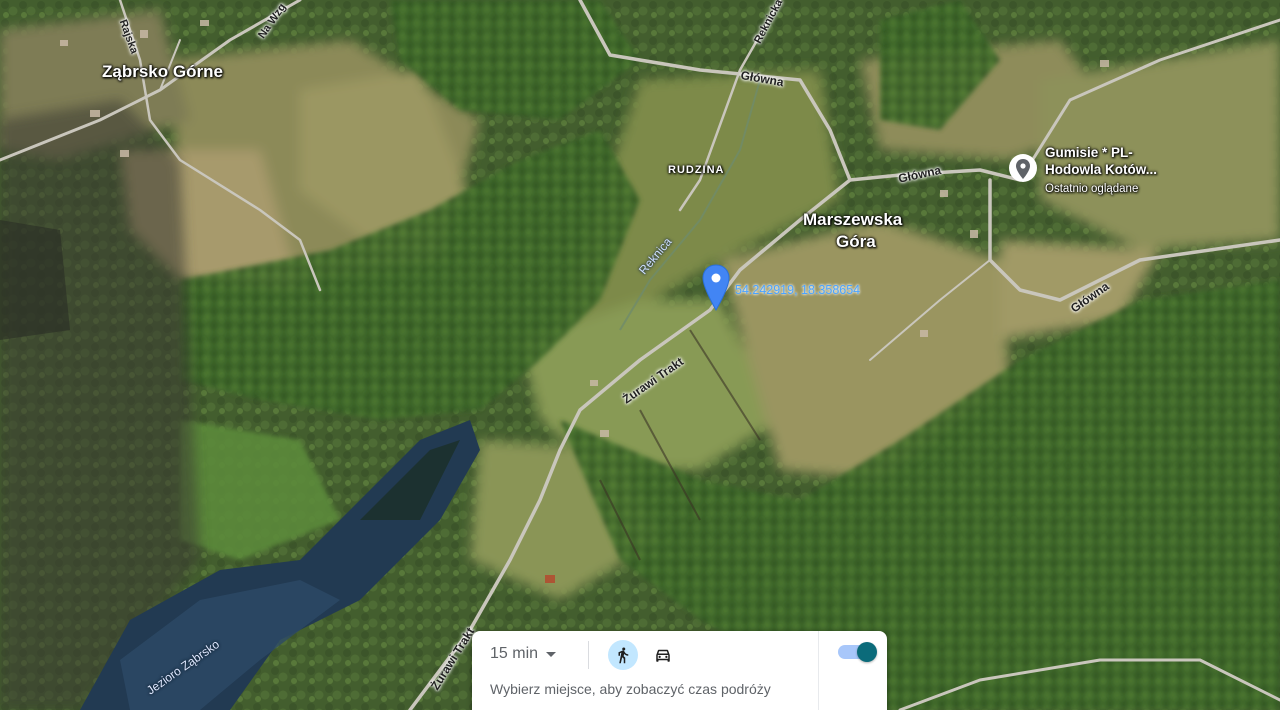 The height and width of the screenshot is (710, 1280). What do you see at coordinates (856, 242) in the screenshot?
I see `place-label-gora: Góra` at bounding box center [856, 242].